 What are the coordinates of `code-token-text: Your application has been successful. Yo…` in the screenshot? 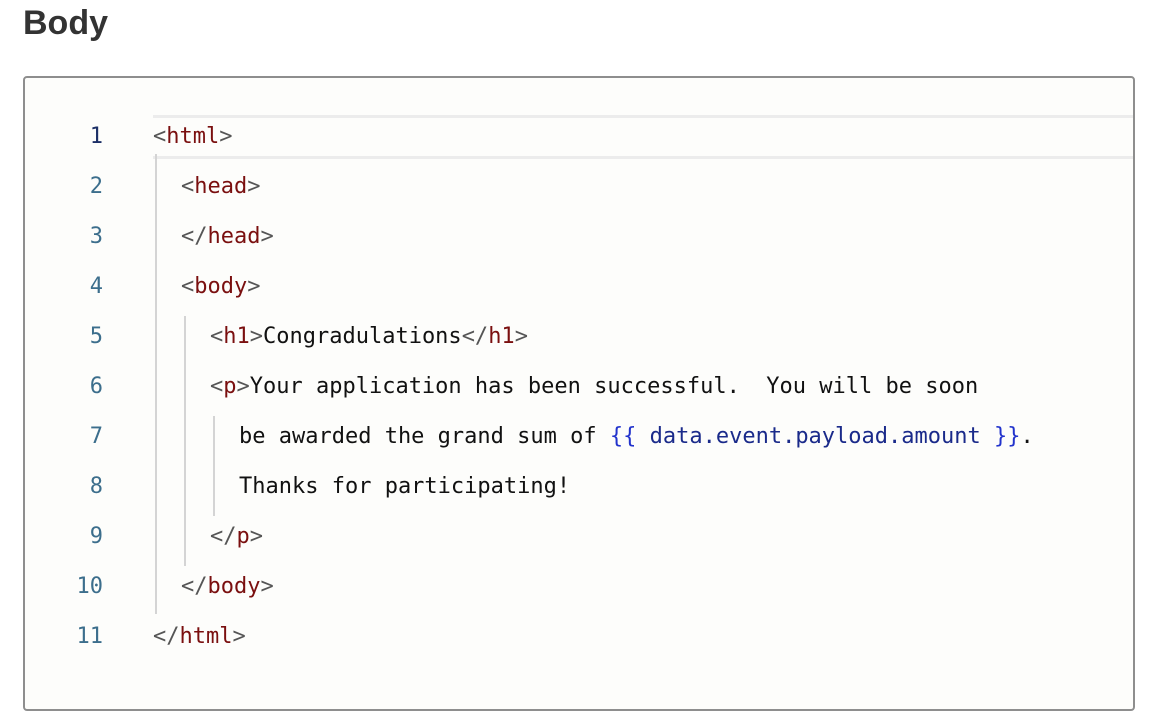 It's located at (614, 386).